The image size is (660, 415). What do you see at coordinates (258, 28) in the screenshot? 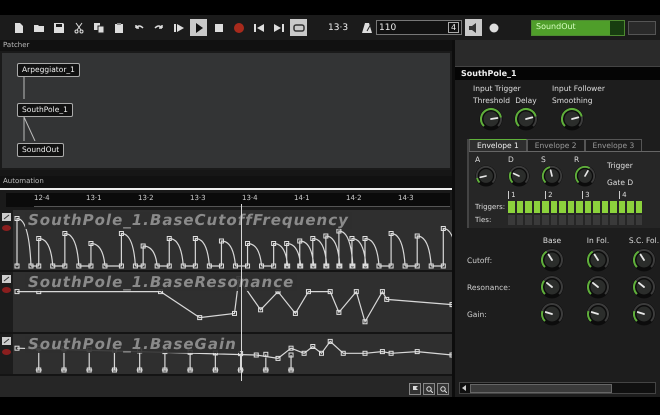
I see `skip-back-icon` at bounding box center [258, 28].